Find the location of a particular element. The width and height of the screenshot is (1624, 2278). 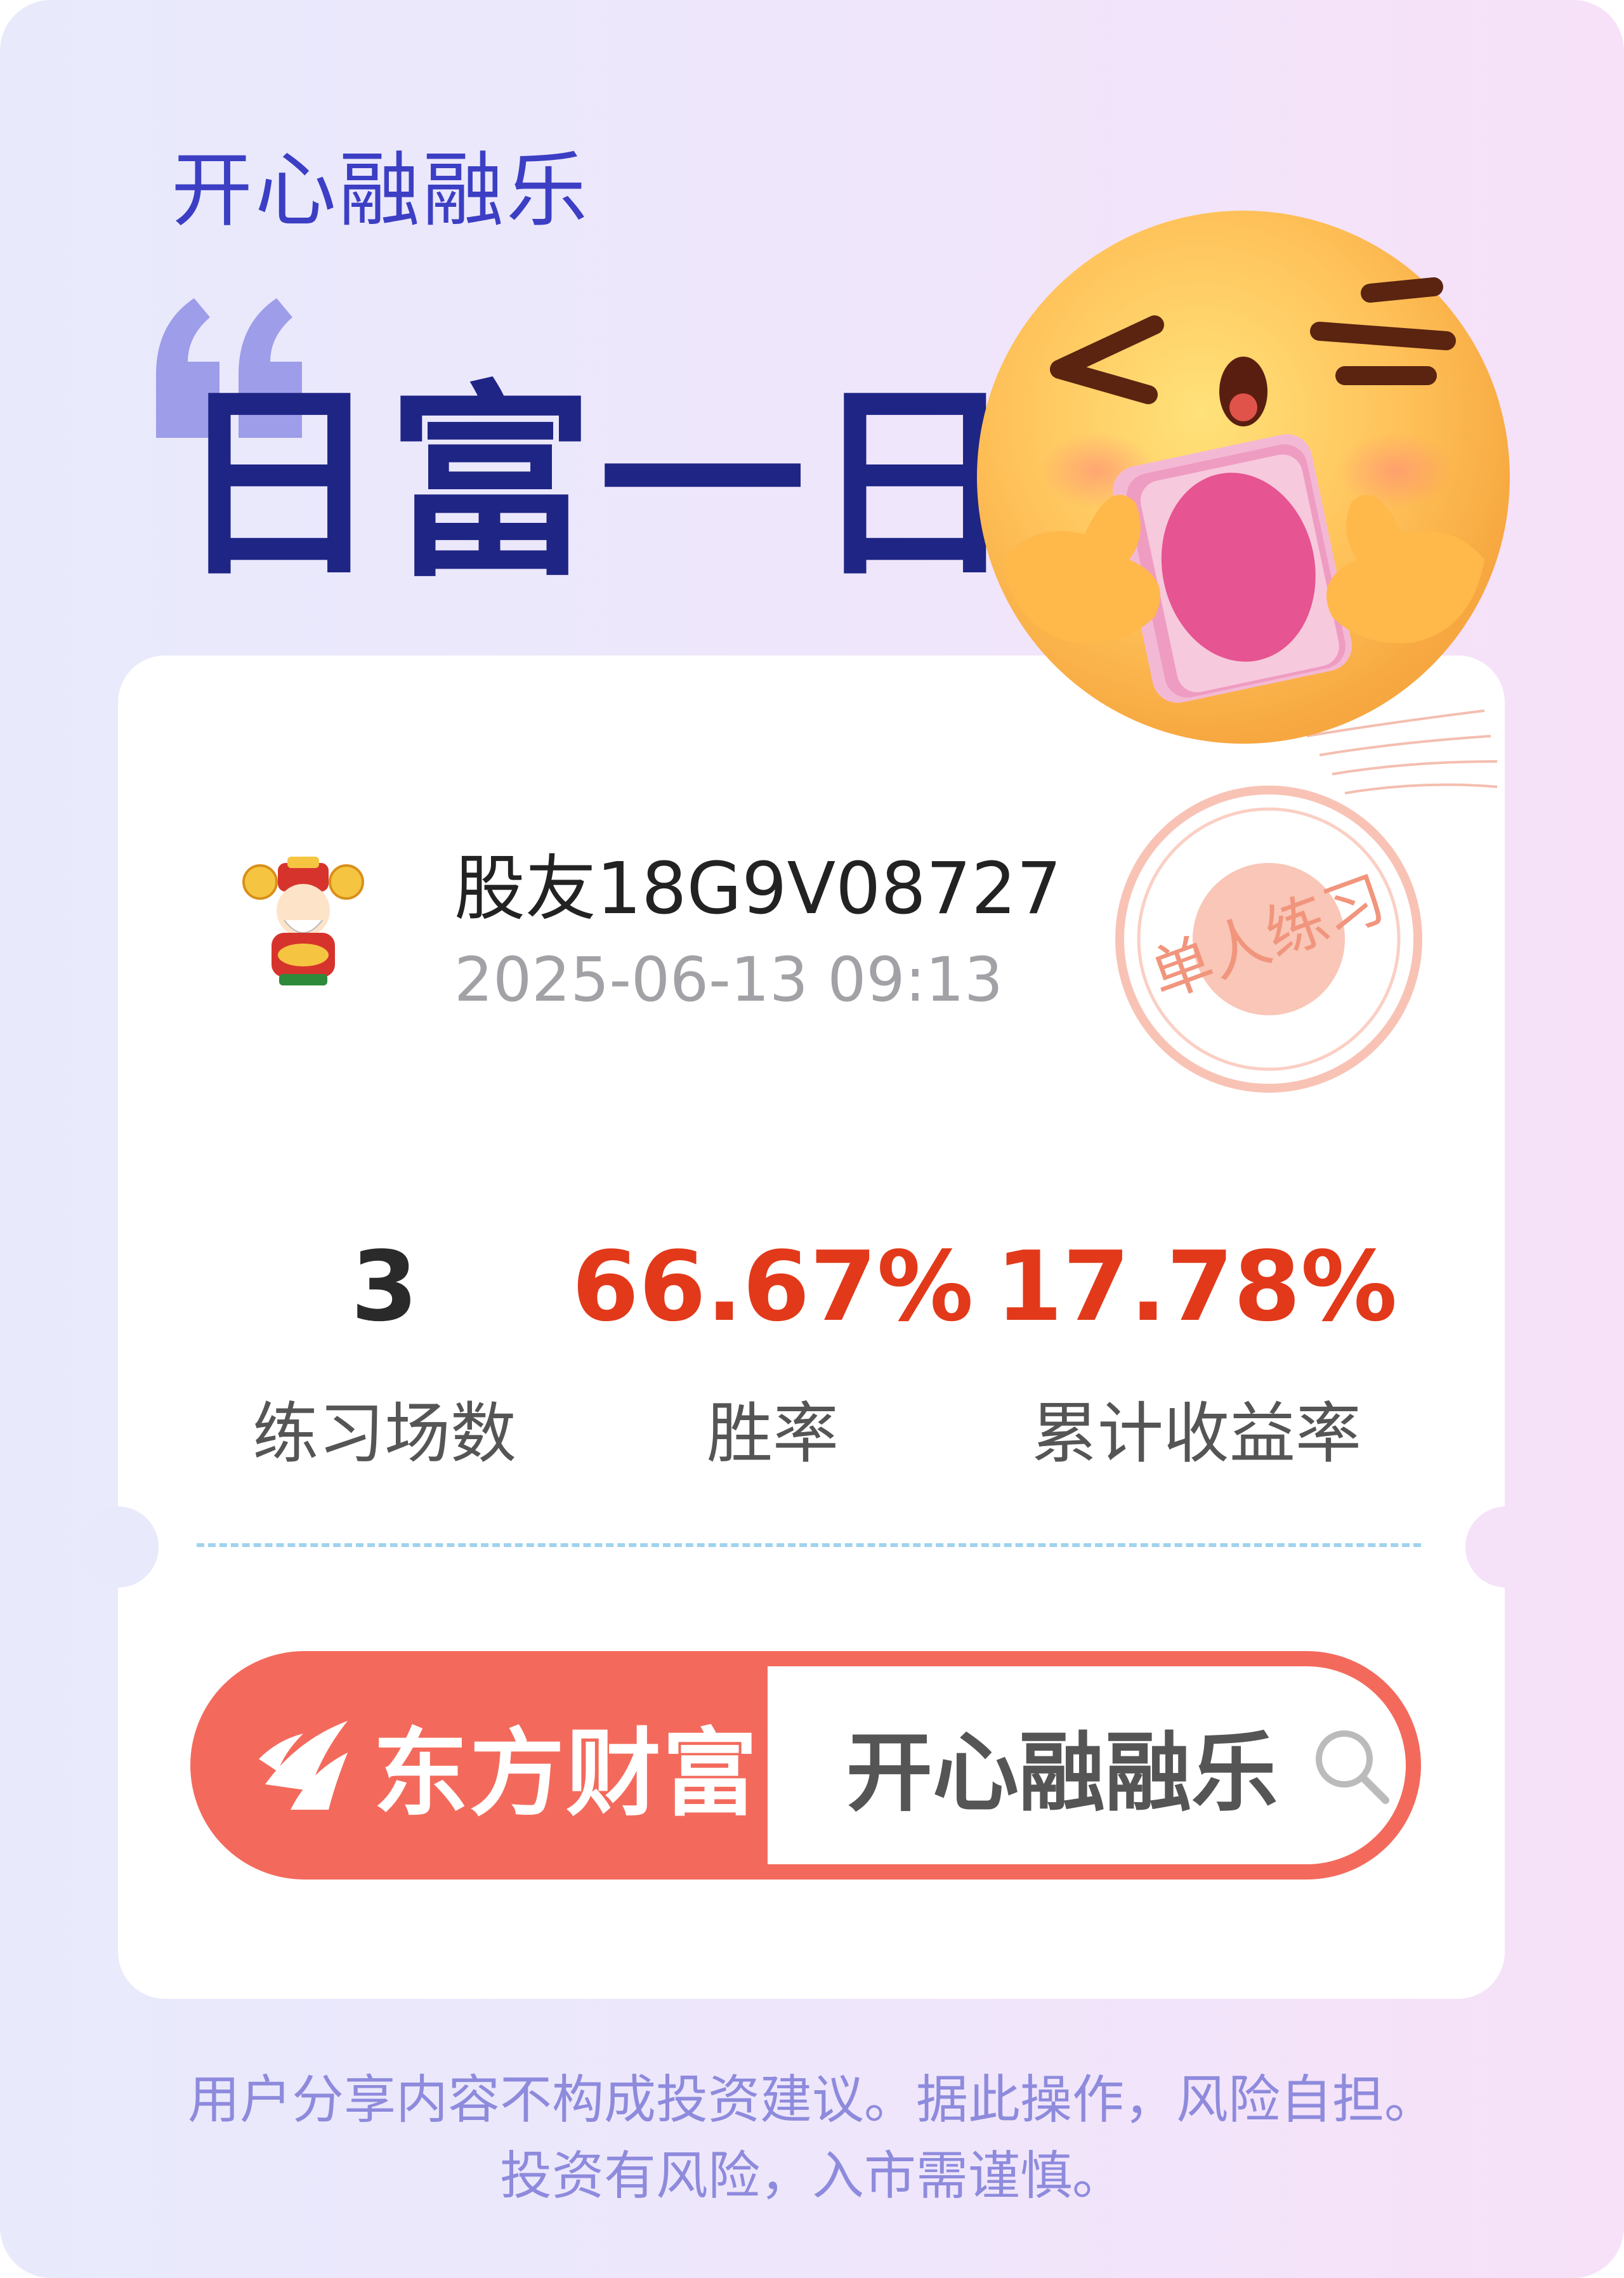

disclaimer-line-2: 投资有风险，入市需谨慎。 is located at coordinates (811, 2176).